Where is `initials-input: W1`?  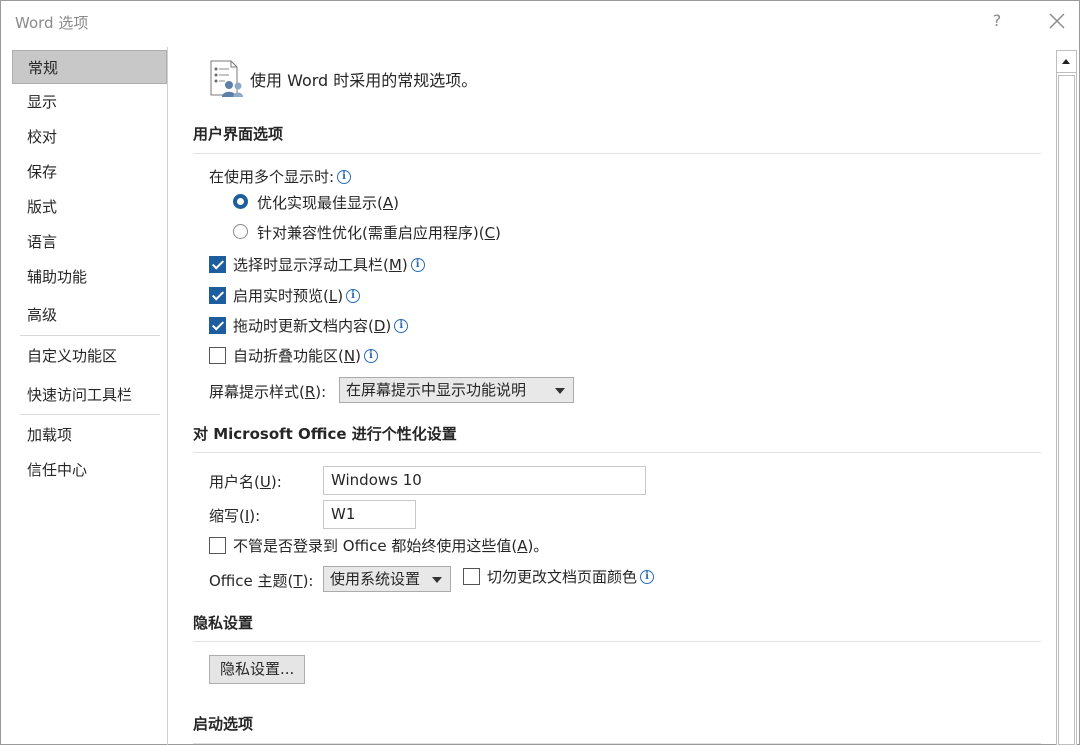 initials-input: W1 is located at coordinates (369, 514).